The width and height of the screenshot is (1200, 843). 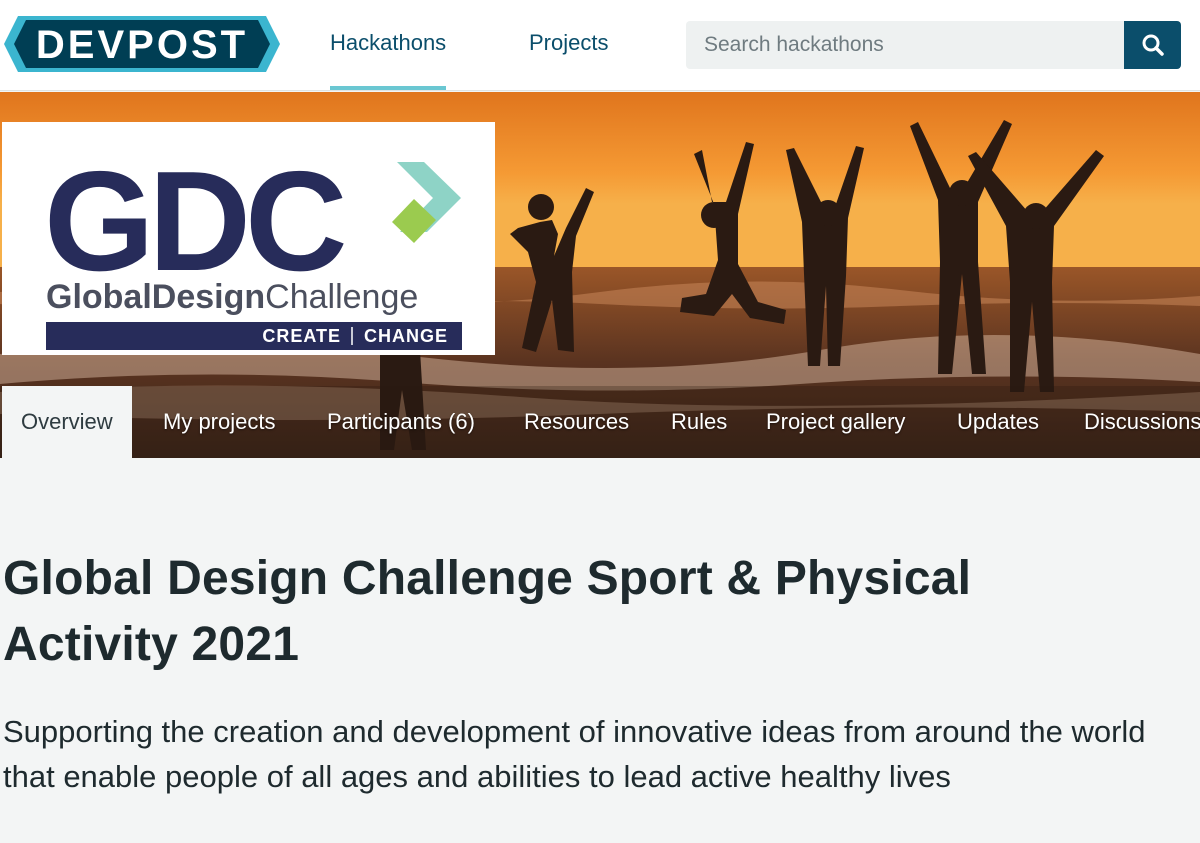 What do you see at coordinates (67, 422) in the screenshot?
I see `tab-overview: Overview` at bounding box center [67, 422].